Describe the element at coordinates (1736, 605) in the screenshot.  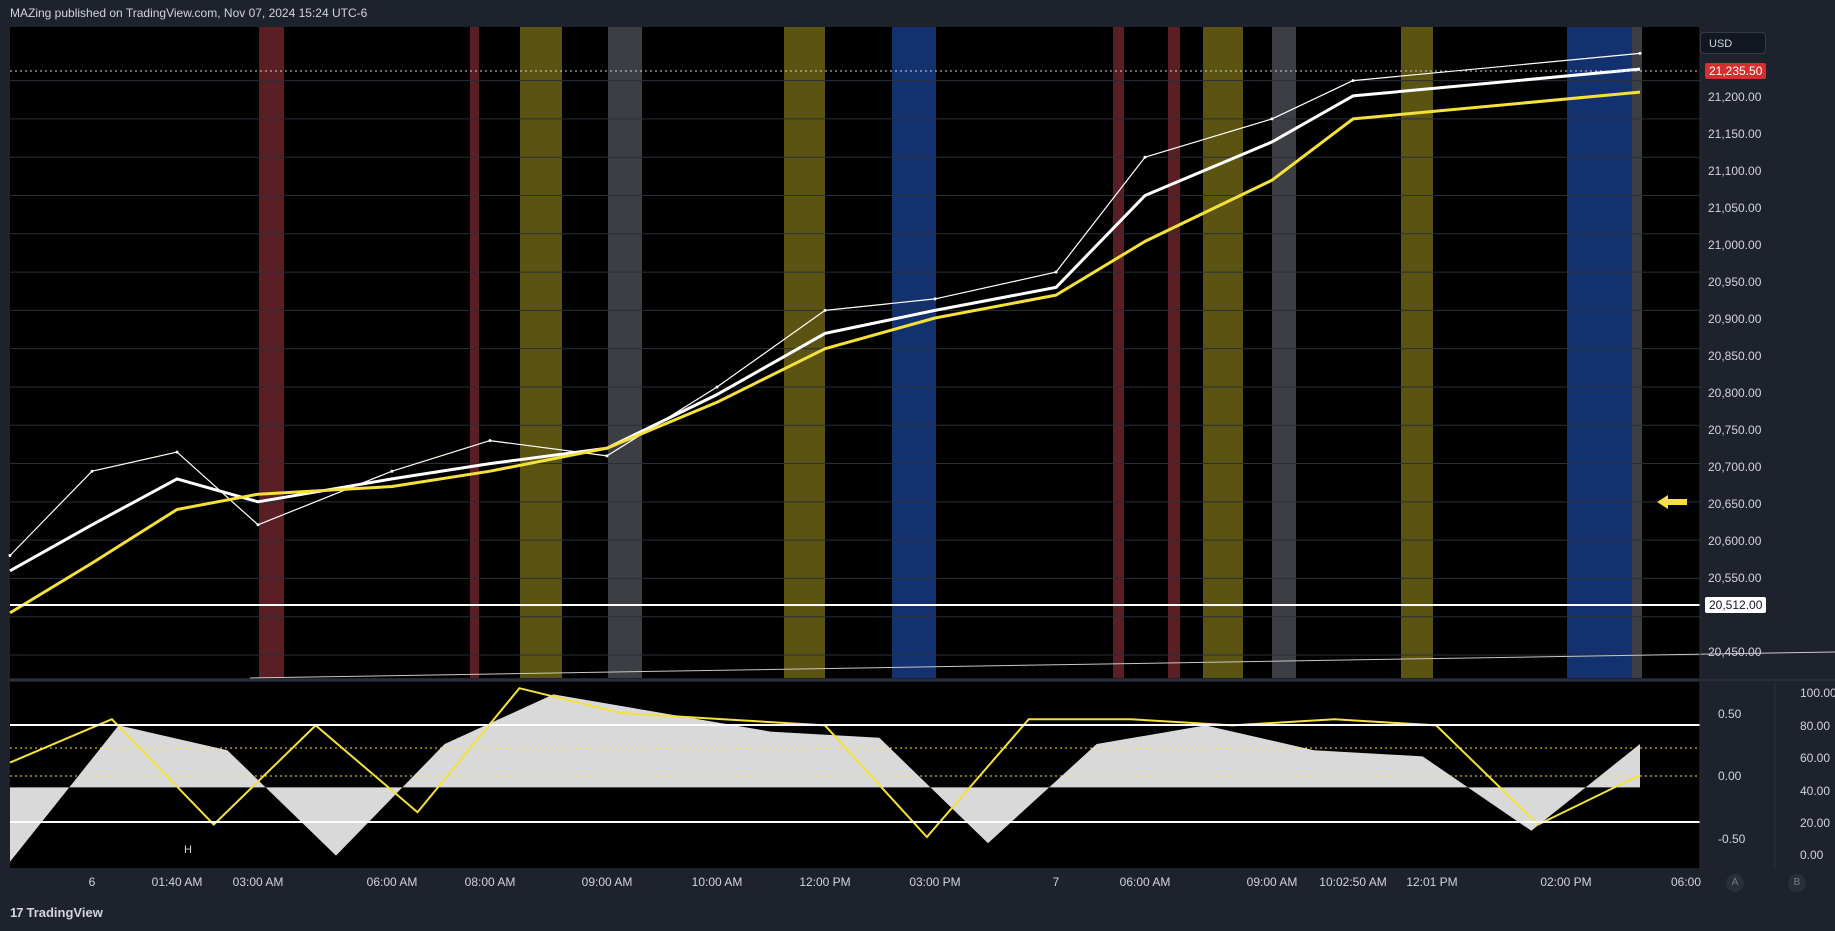
I see `level-price-marker: 20,512.00` at that location.